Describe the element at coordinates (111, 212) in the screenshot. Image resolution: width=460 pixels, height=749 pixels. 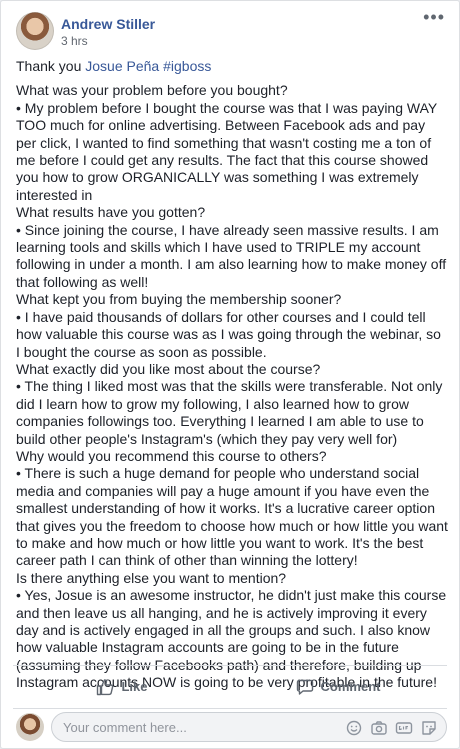
I see `question-2: What results have you gotten?` at that location.